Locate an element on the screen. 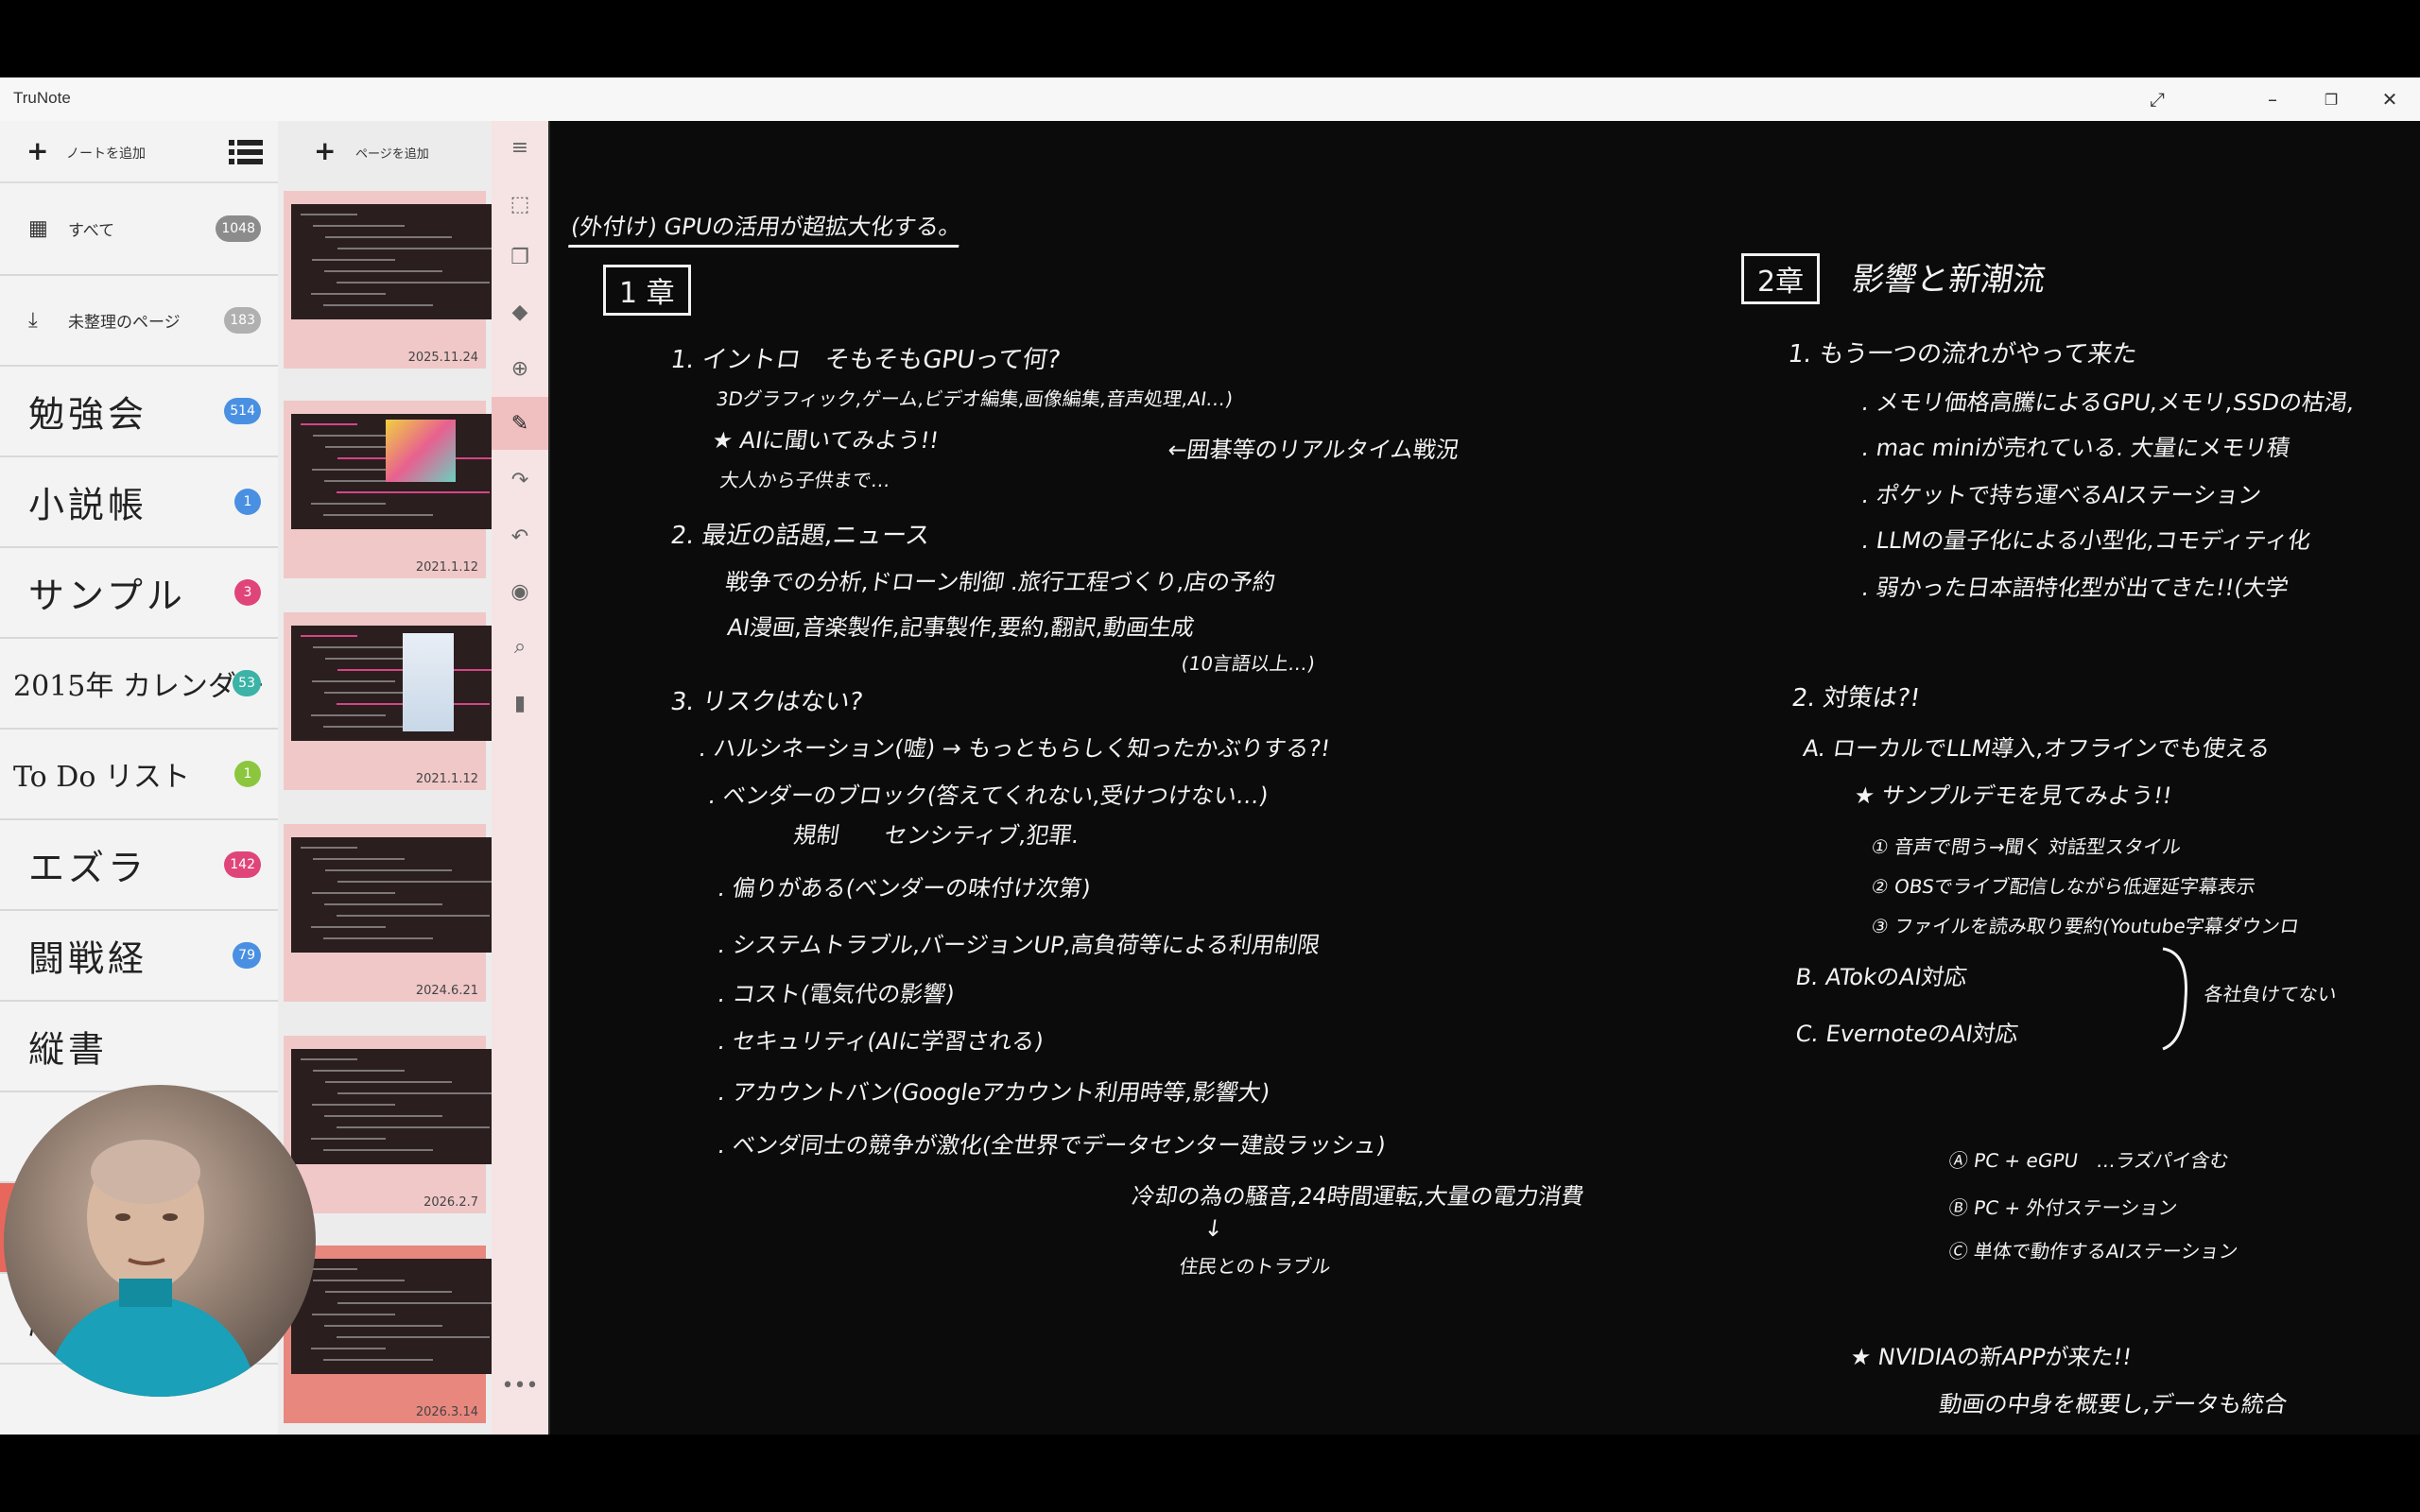  note-line: ★ AIに聞いてみよう!! is located at coordinates (825, 440).